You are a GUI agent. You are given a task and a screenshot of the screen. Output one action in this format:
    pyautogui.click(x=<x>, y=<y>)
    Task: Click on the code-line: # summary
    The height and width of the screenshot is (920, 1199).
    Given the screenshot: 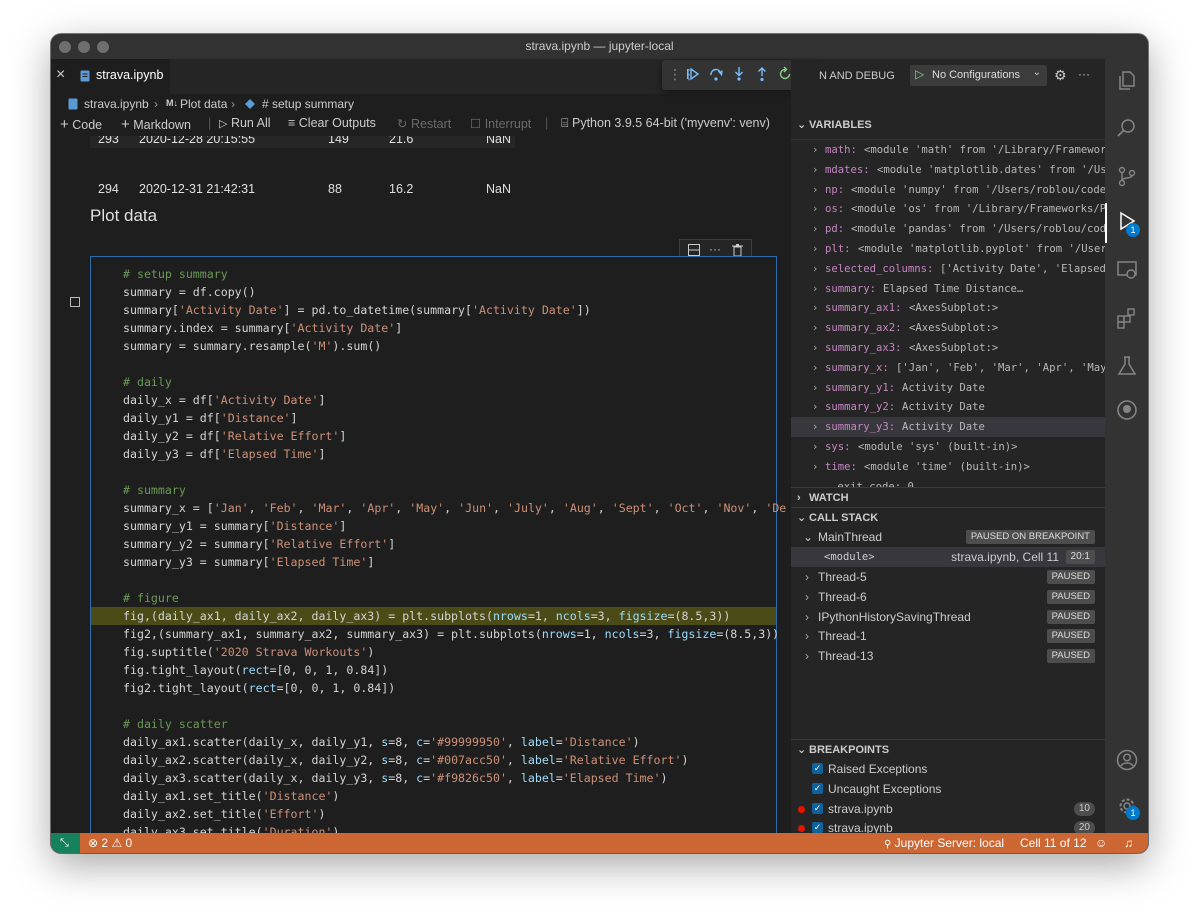 What is the action you would take?
    pyautogui.click(x=433, y=490)
    